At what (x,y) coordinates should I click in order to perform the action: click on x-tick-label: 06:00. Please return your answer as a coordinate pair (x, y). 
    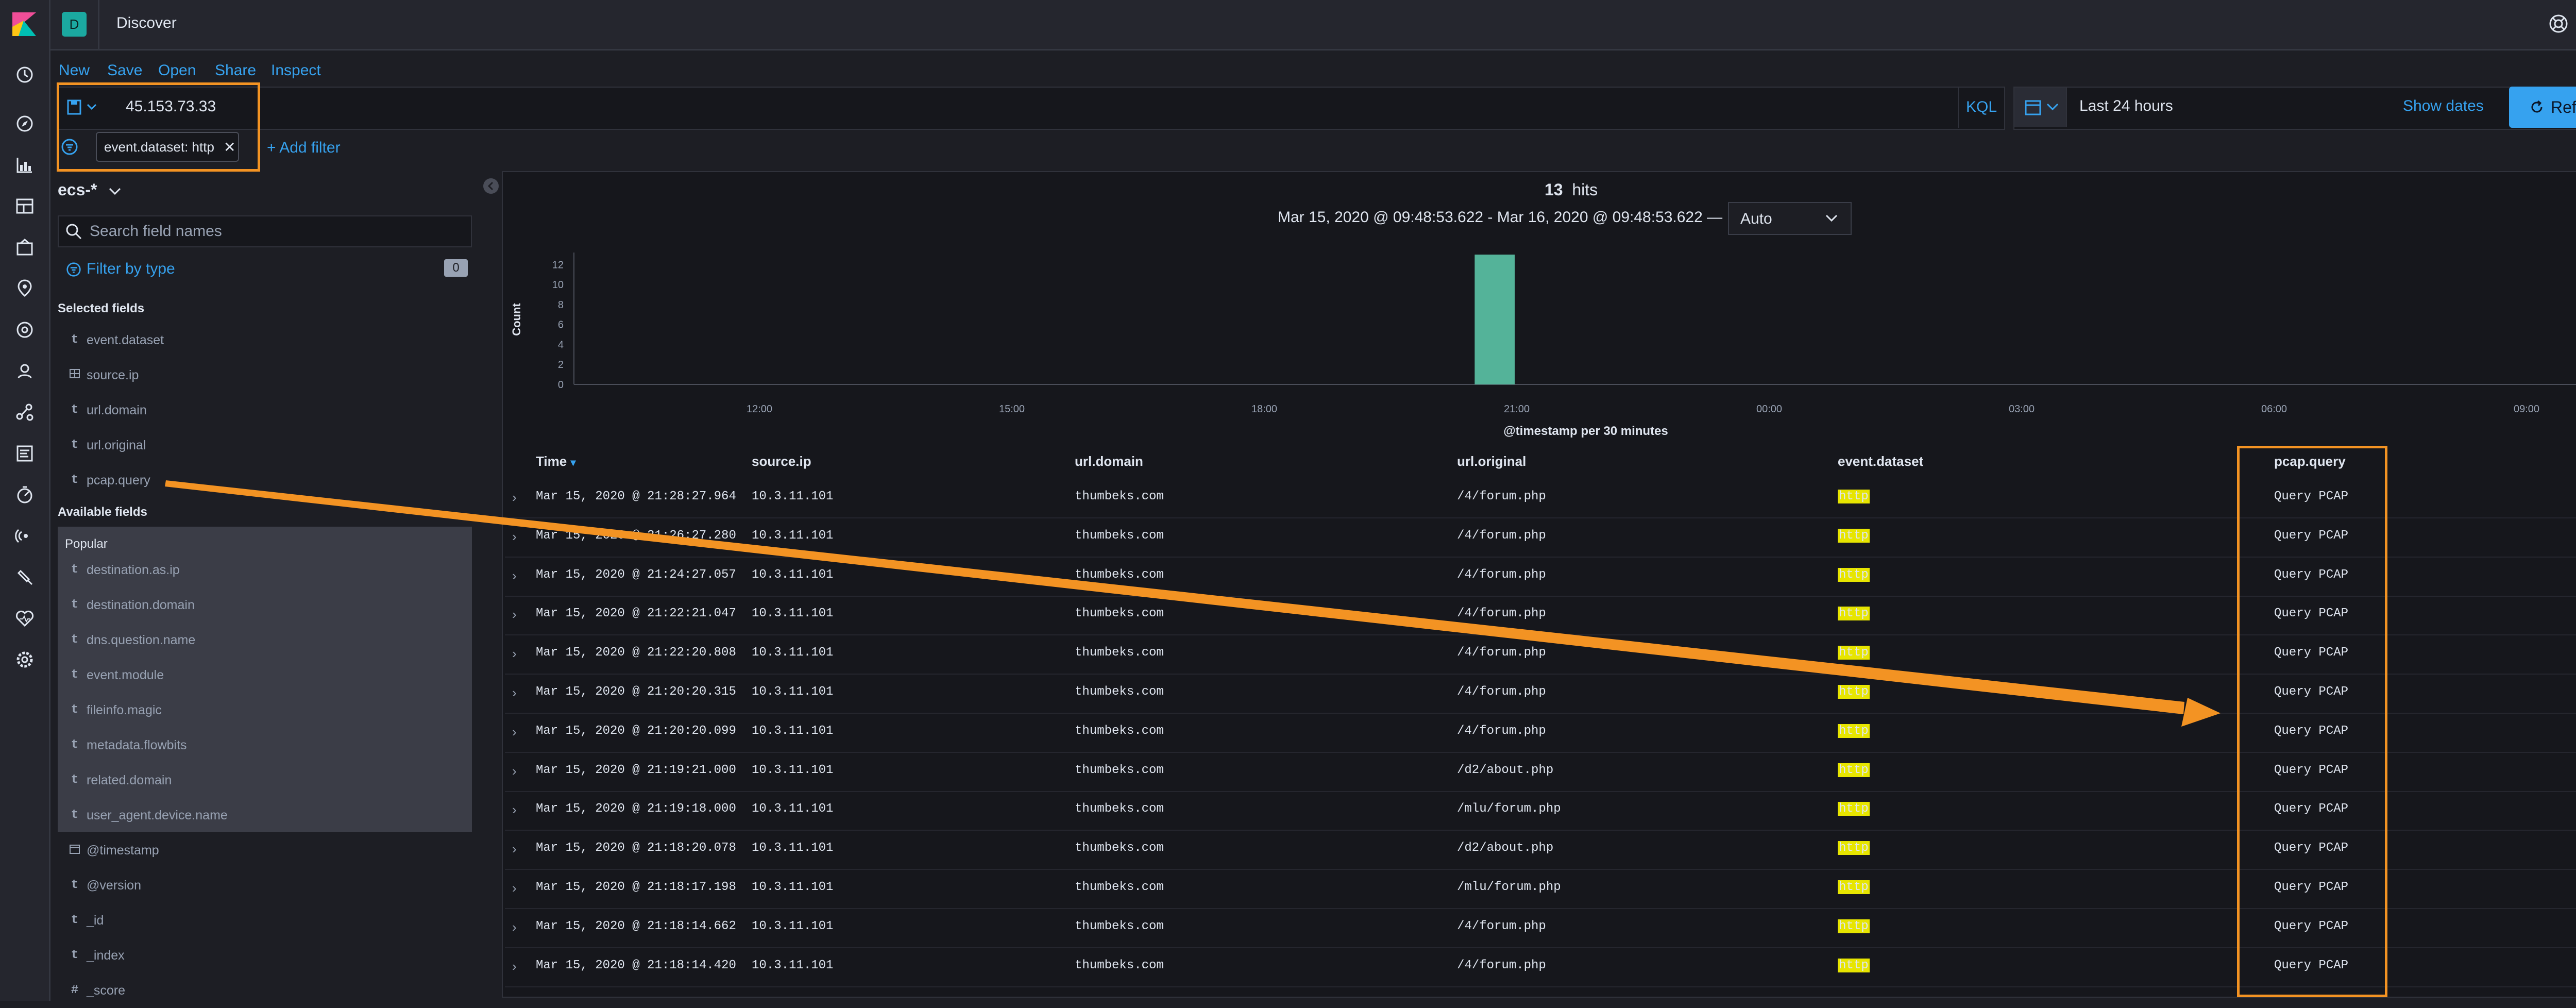
    Looking at the image, I should click on (2274, 409).